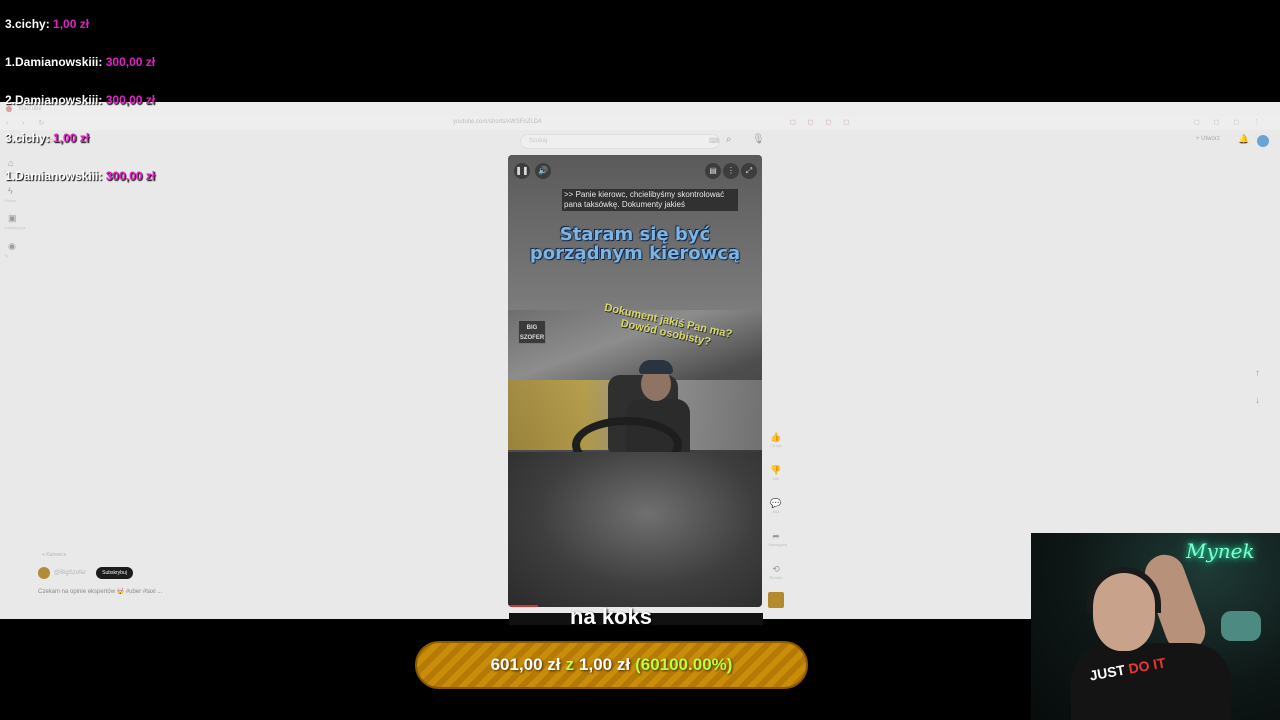  I want to click on subscriptions-icon: ▣, so click(12, 218).